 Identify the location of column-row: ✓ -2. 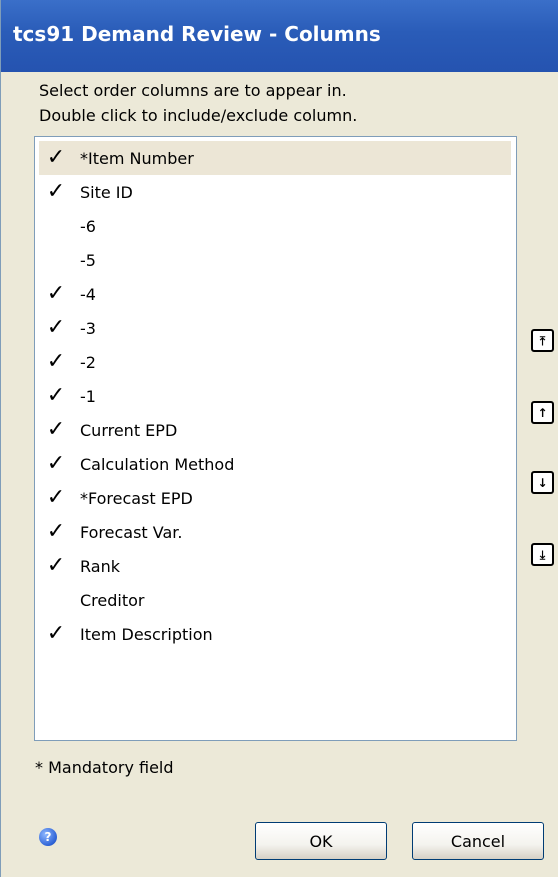
(275, 362).